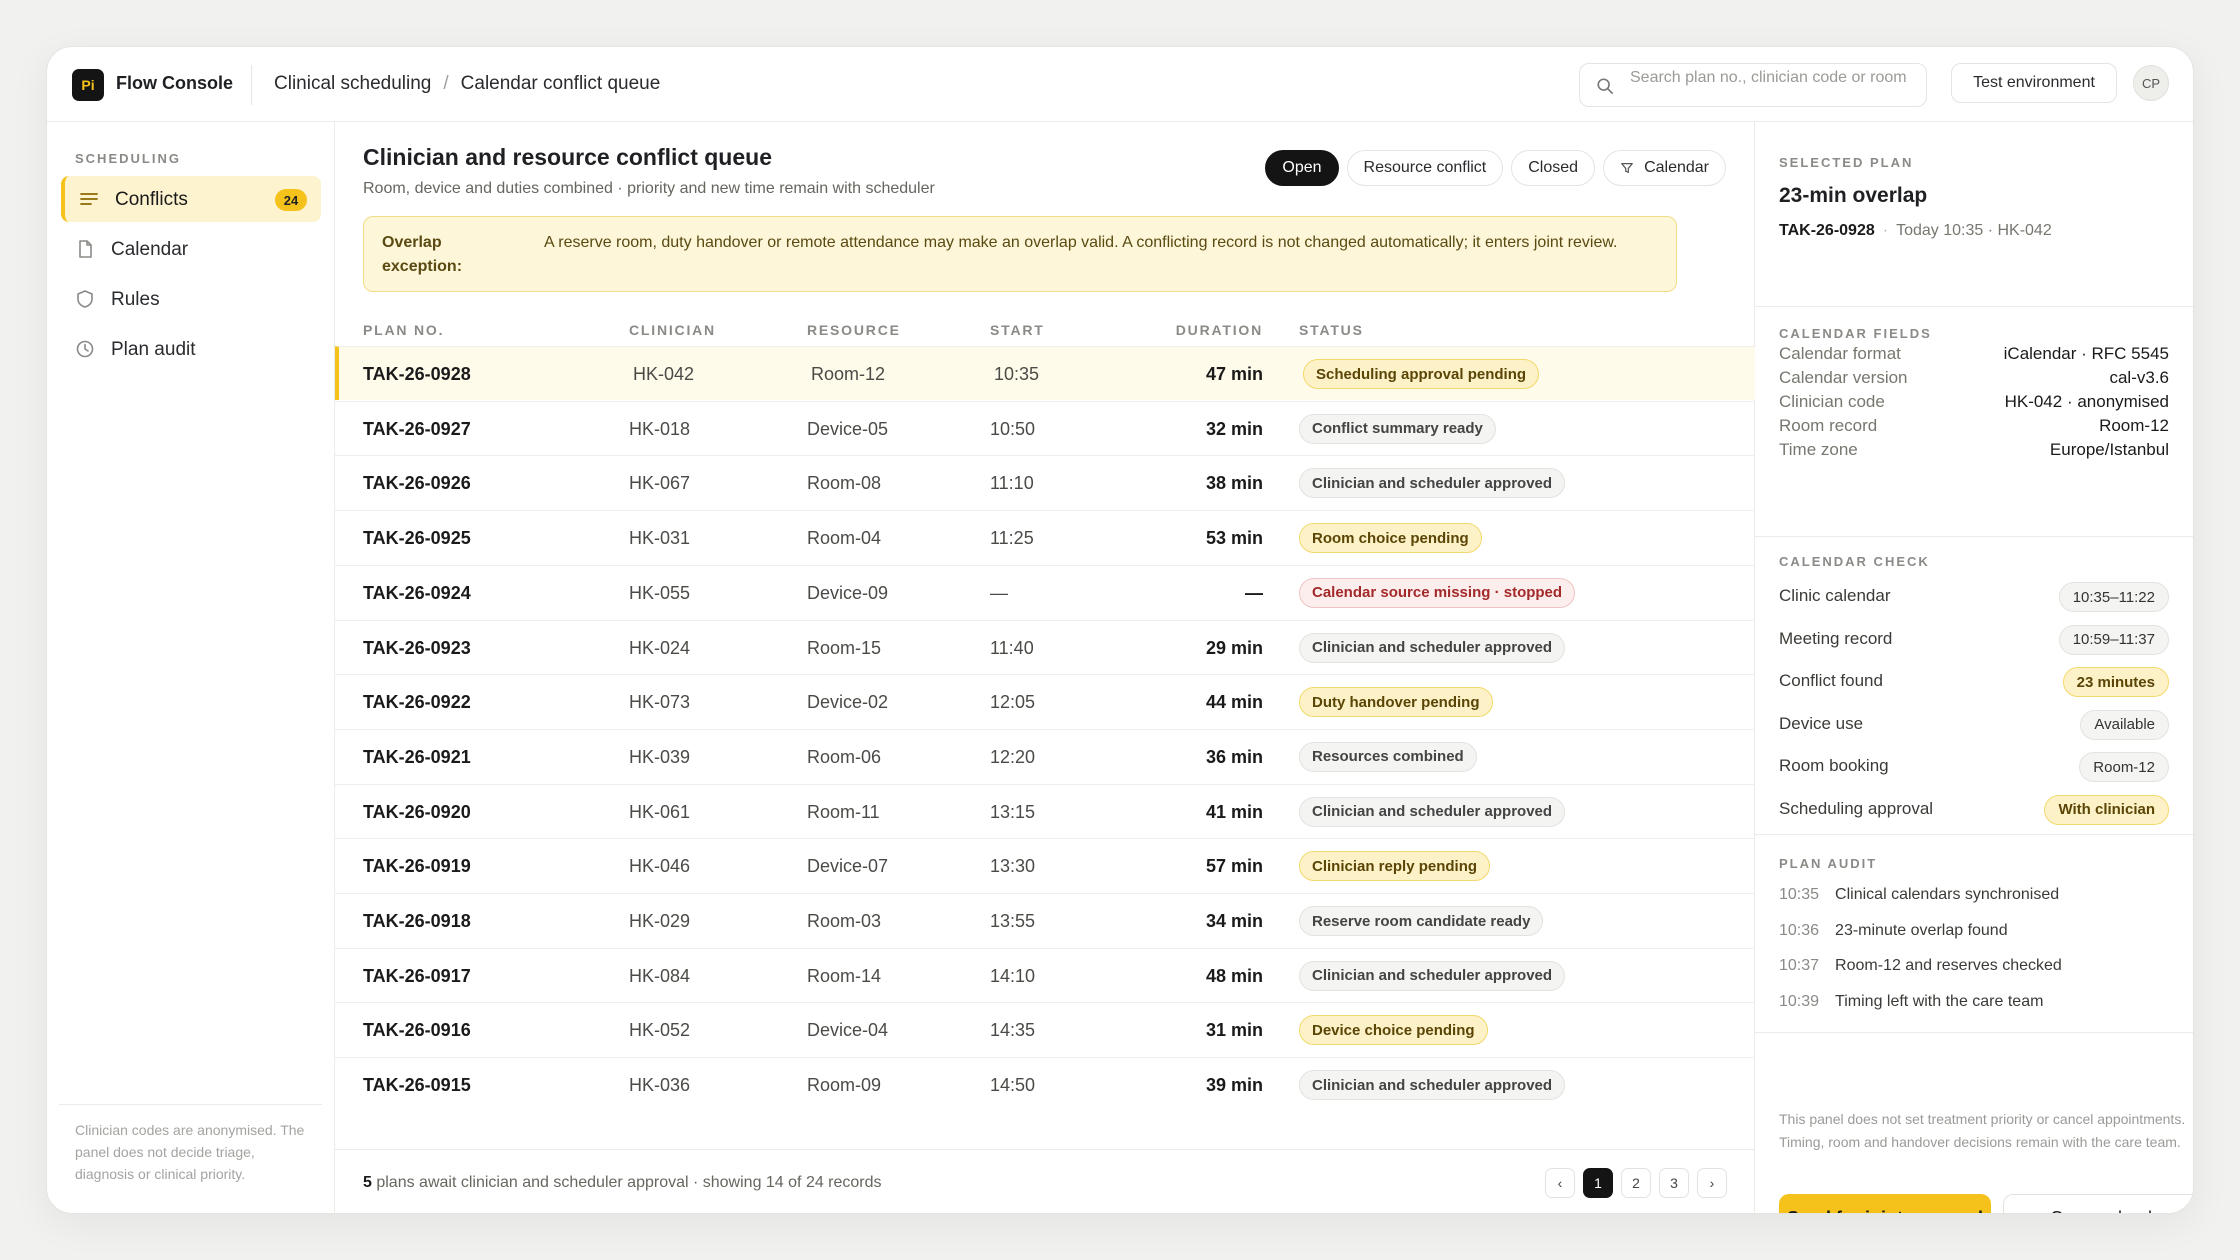  What do you see at coordinates (1939, 1001) in the screenshot?
I see `audit-text: Timing left with the care team` at bounding box center [1939, 1001].